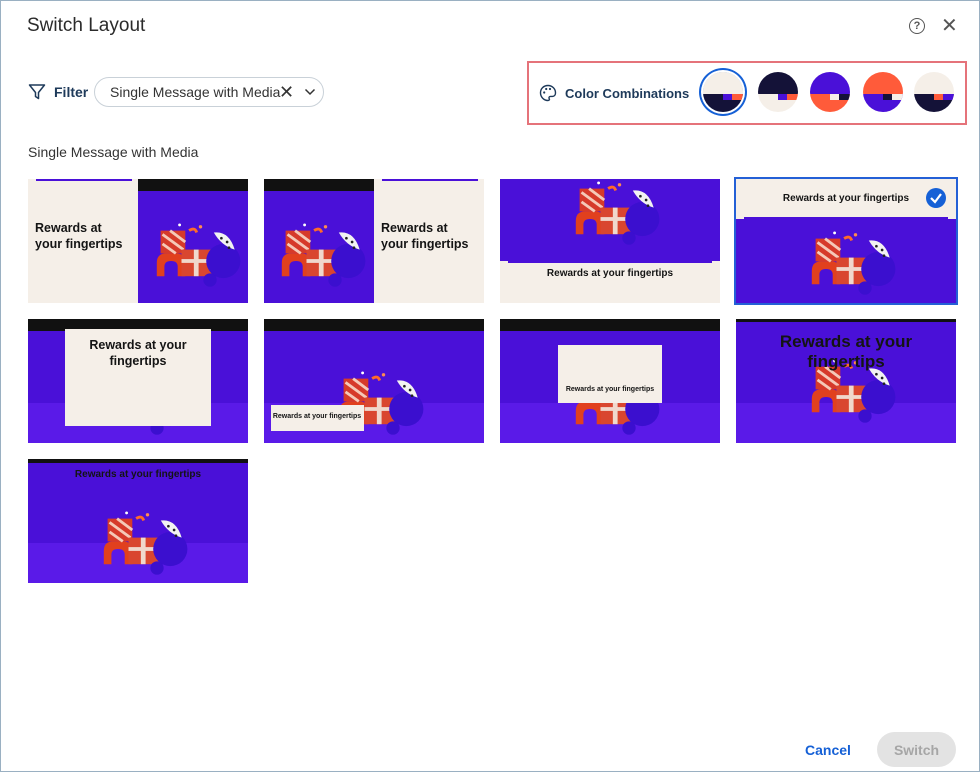 Image resolution: width=980 pixels, height=772 pixels. I want to click on switch-button: Switch, so click(916, 749).